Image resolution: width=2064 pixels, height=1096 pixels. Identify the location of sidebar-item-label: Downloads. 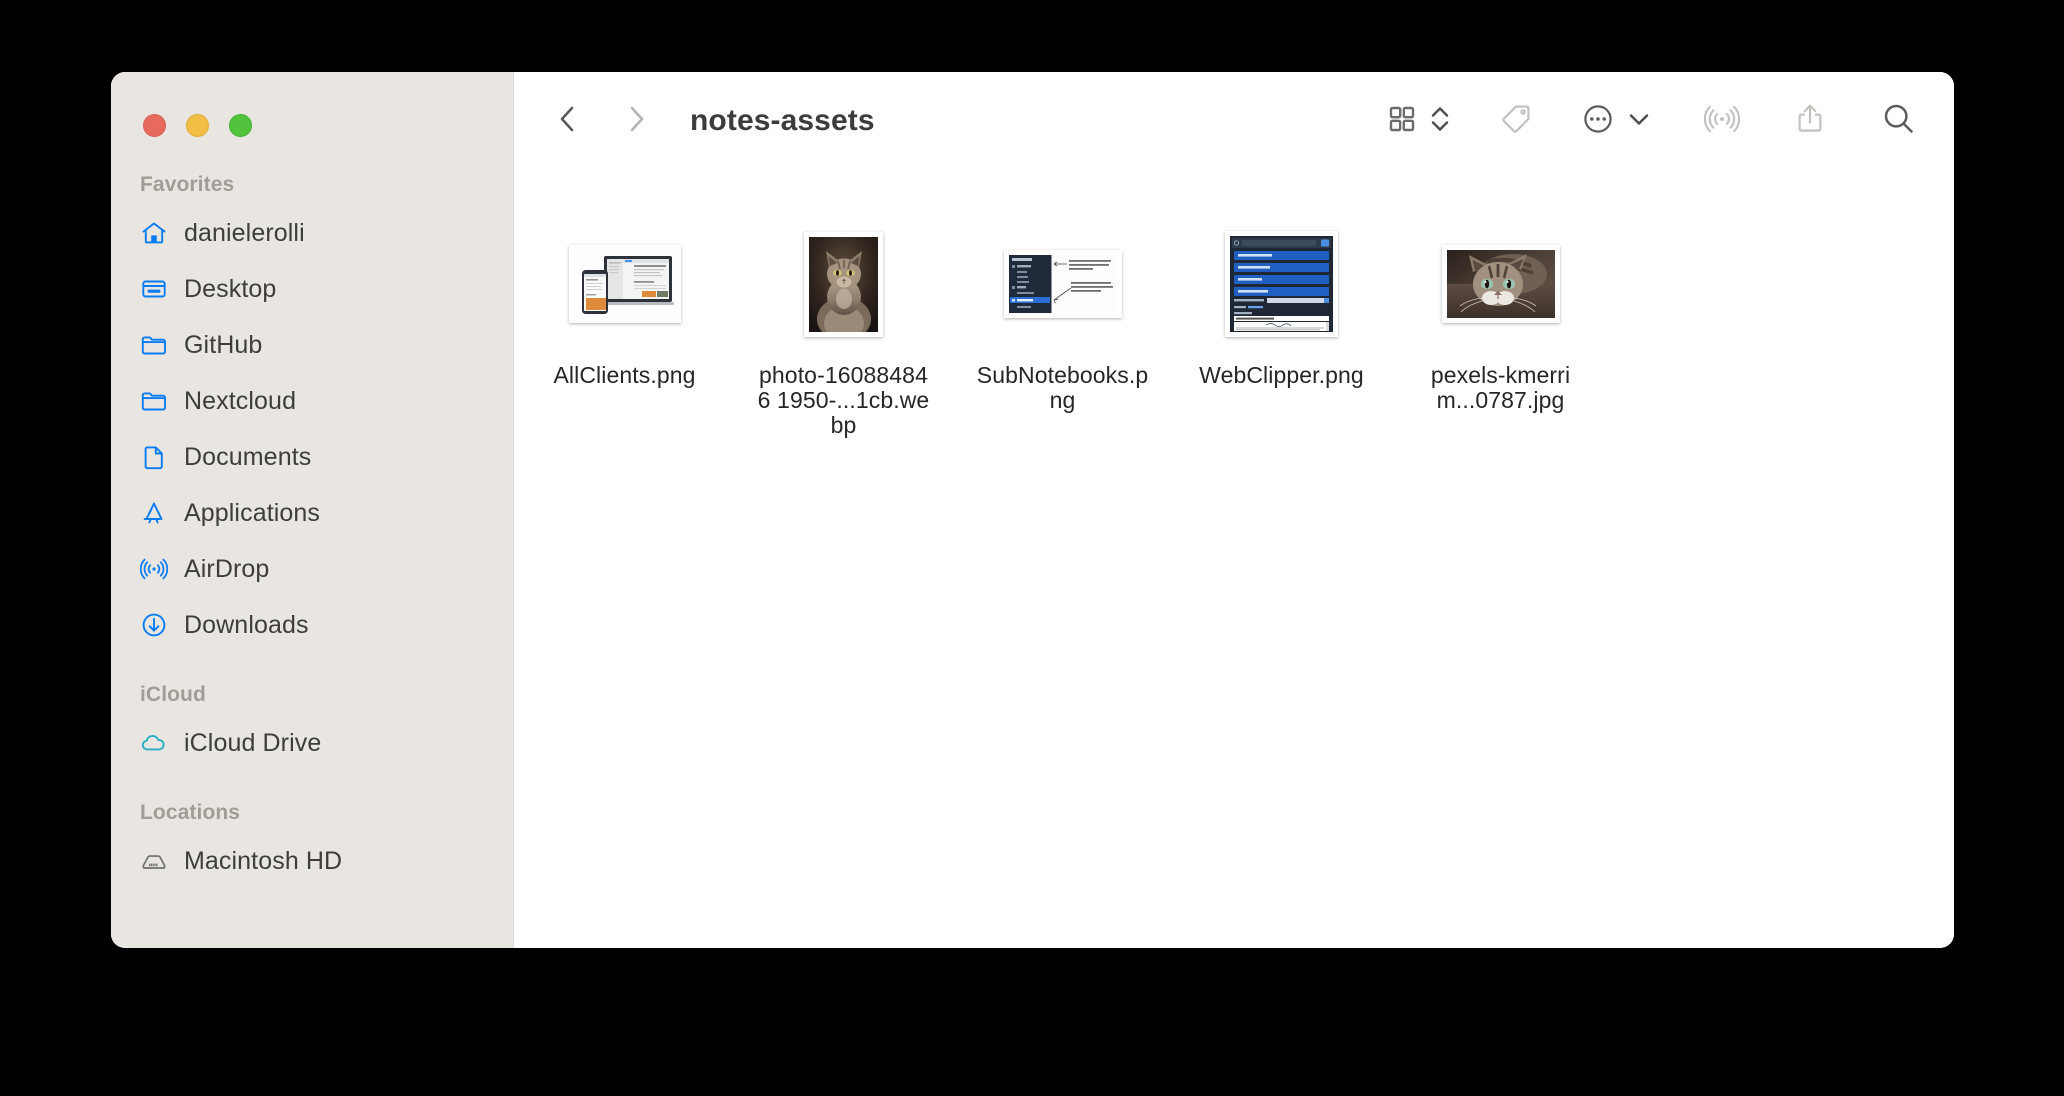
(246, 624).